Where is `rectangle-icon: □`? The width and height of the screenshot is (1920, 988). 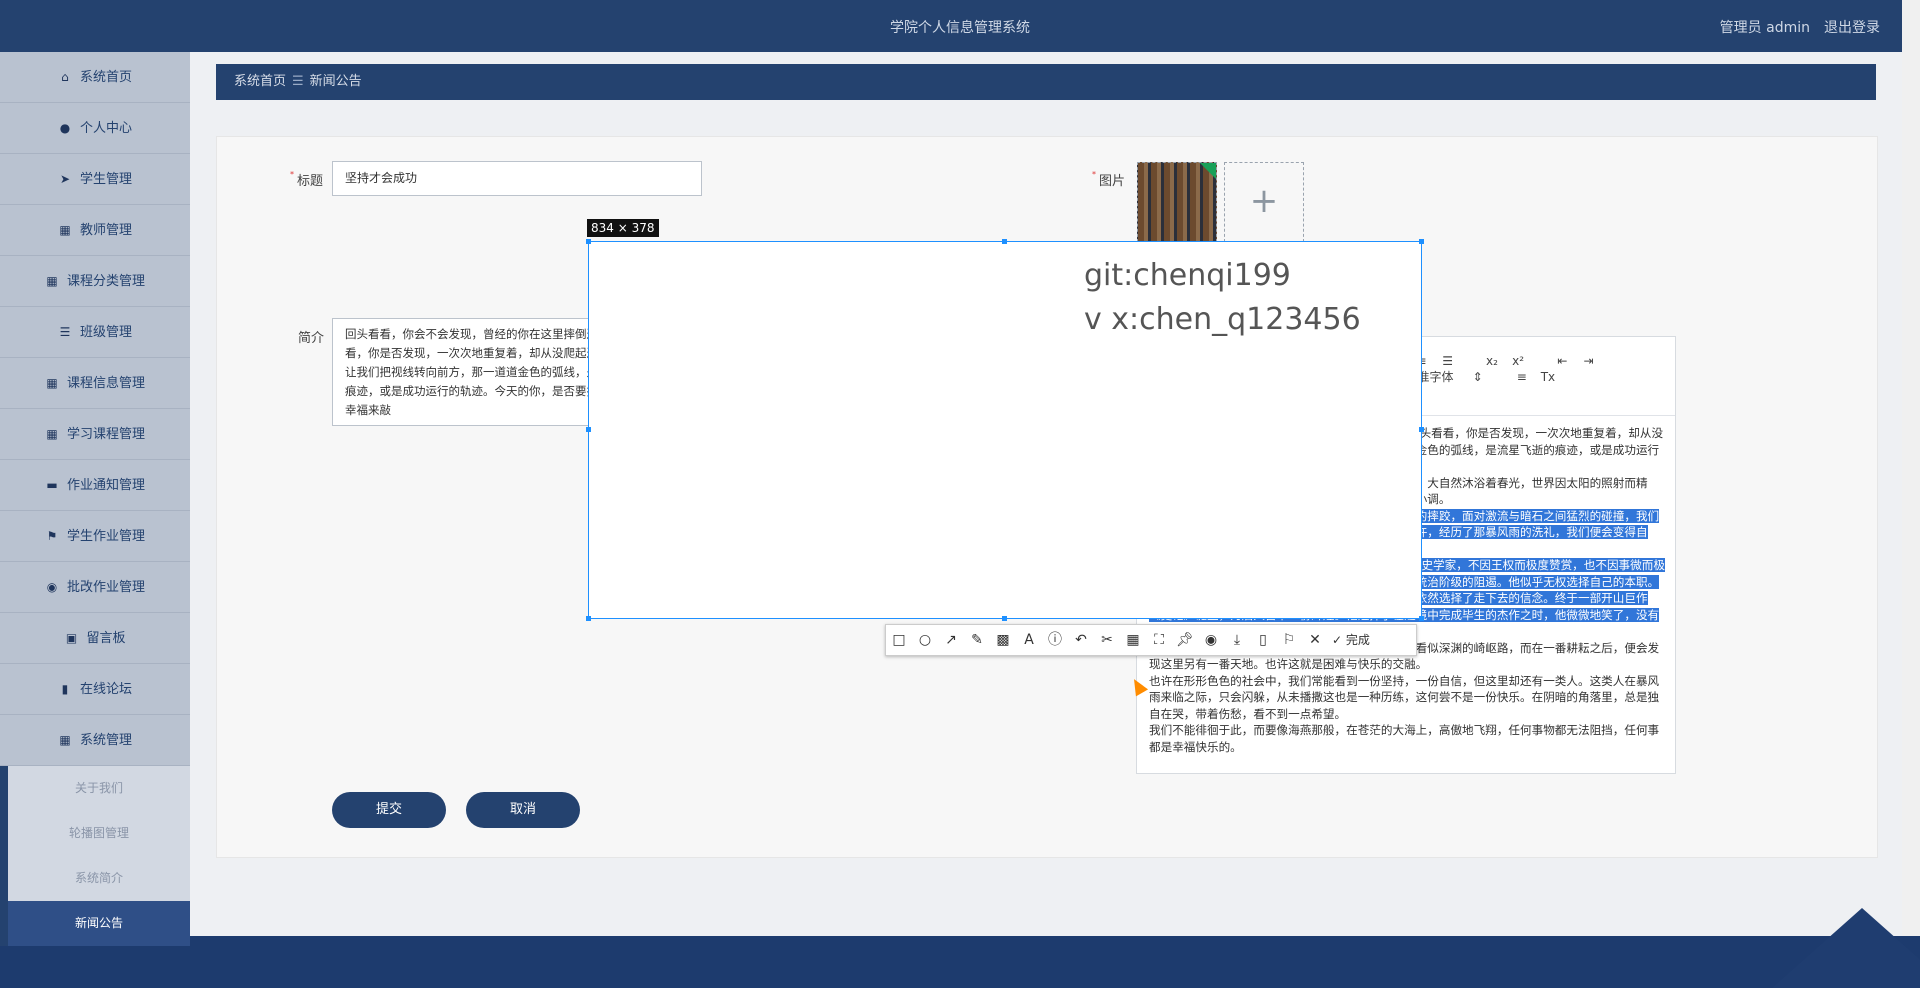 rectangle-icon: □ is located at coordinates (899, 640).